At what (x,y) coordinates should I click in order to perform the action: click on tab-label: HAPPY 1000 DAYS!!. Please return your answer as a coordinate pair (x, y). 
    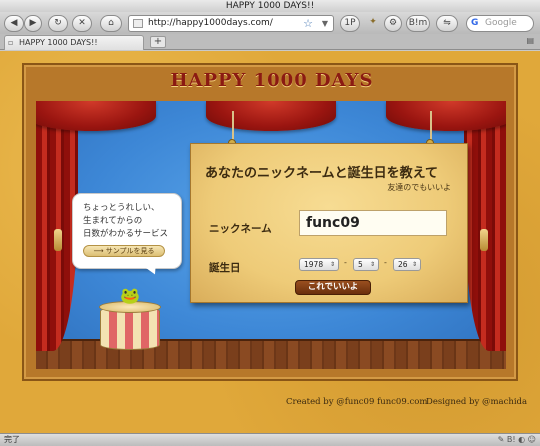
    Looking at the image, I should click on (58, 42).